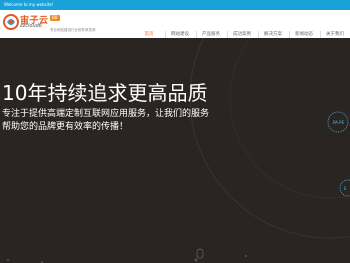 This screenshot has height=263, width=350. I want to click on hero-title: 10年持续追求更高品质, so click(105, 93).